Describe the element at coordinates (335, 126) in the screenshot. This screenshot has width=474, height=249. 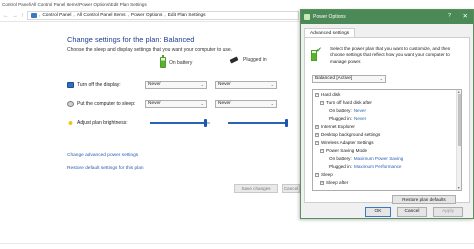
I see `tree-item-internet-explorer: + Internet Explorer` at that location.